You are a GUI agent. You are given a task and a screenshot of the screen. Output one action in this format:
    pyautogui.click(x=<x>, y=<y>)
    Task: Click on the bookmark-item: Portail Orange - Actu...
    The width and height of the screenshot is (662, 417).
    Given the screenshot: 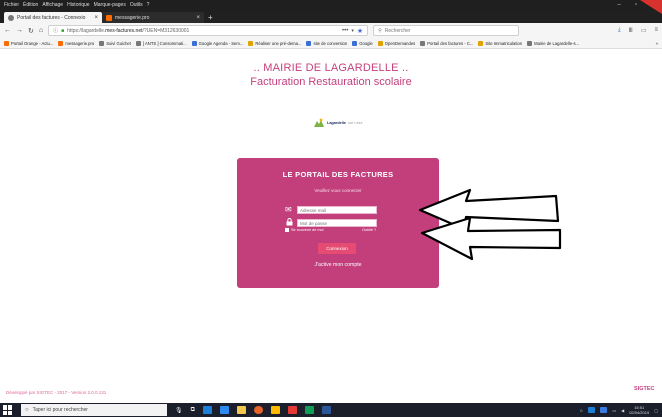 What is the action you would take?
    pyautogui.click(x=28, y=43)
    